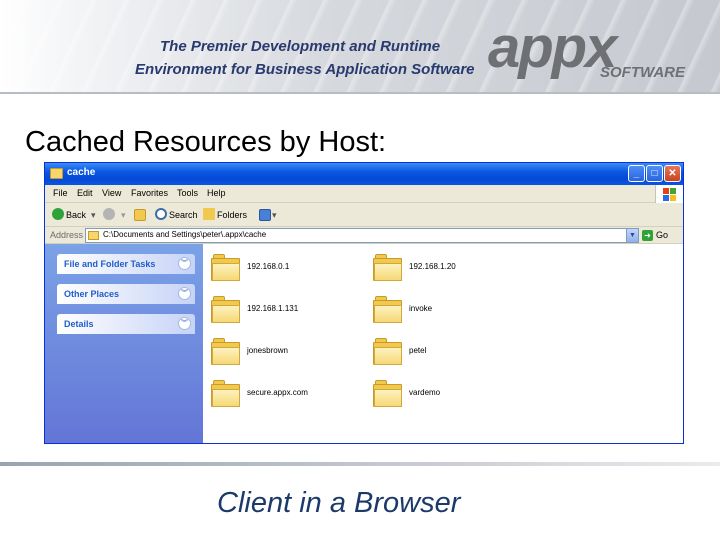 Image resolution: width=720 pixels, height=540 pixels. Describe the element at coordinates (300, 46) in the screenshot. I see `banner-tagline-line1: The Premier Development and Runtime` at that location.